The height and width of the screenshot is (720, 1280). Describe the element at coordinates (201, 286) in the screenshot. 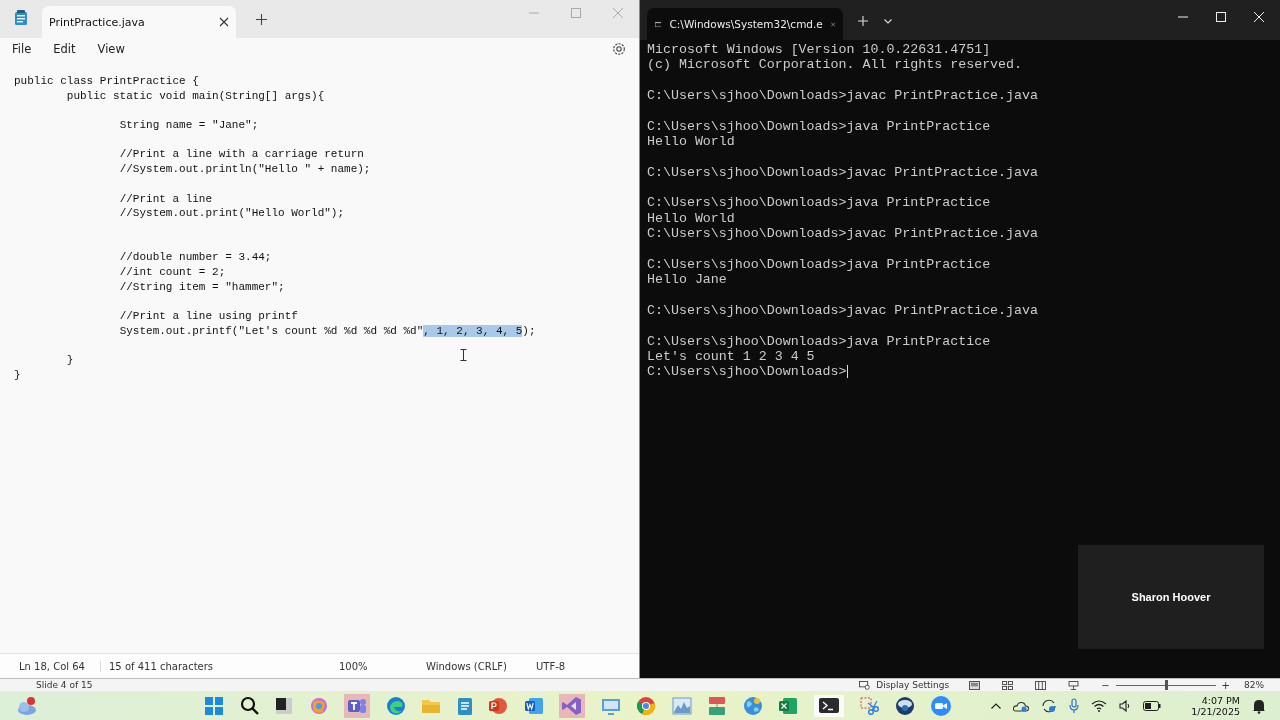

I see `code-line: //String item = "hammer";` at that location.